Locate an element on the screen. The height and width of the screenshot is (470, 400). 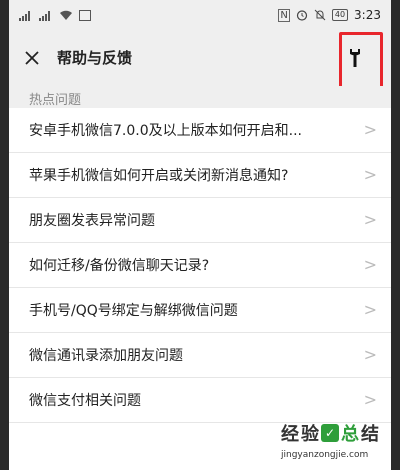
tool-button is located at coordinates (355, 58).